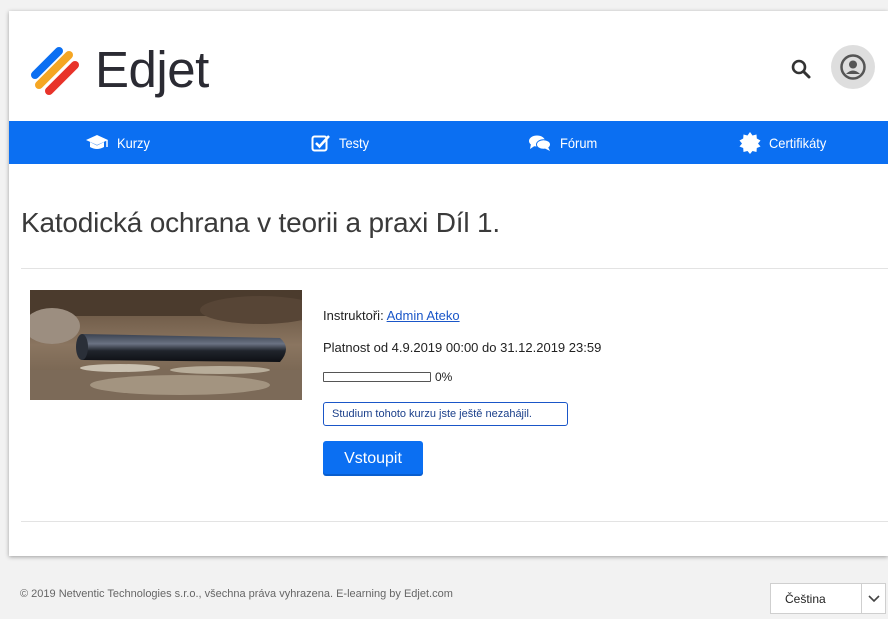  Describe the element at coordinates (320, 142) in the screenshot. I see `check-square-icon` at that location.